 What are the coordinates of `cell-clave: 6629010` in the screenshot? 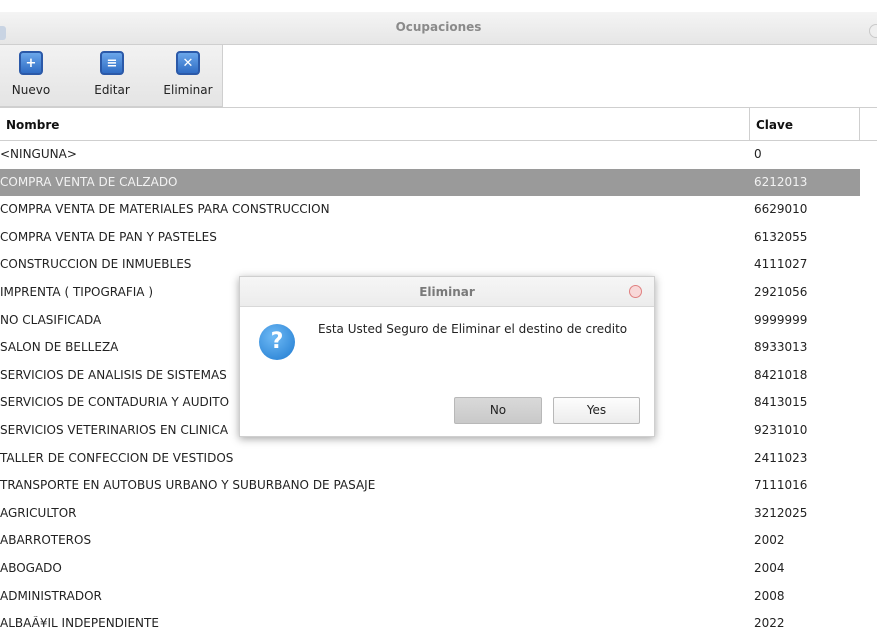 It's located at (781, 209).